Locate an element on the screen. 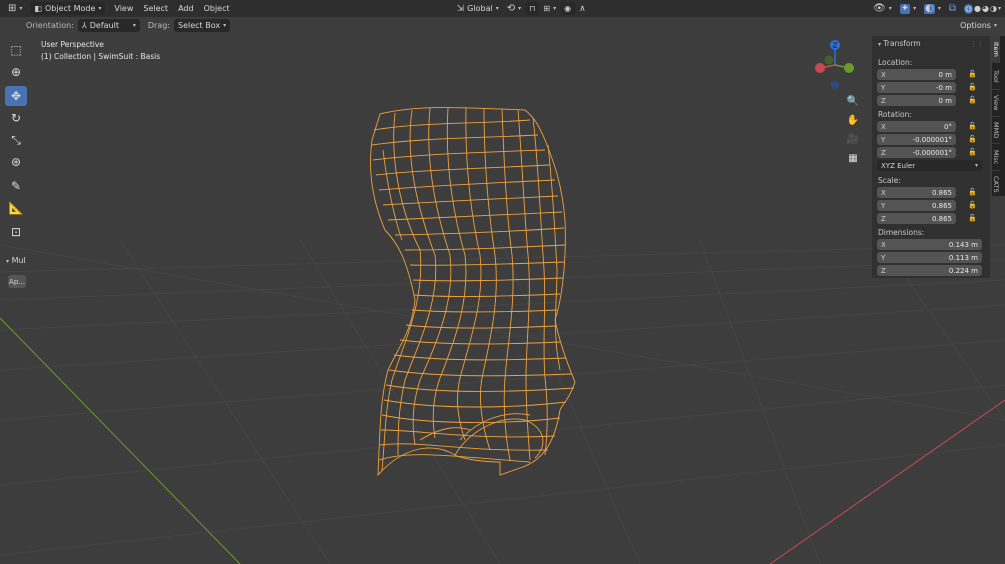  mul-label: Mul is located at coordinates (18, 260).